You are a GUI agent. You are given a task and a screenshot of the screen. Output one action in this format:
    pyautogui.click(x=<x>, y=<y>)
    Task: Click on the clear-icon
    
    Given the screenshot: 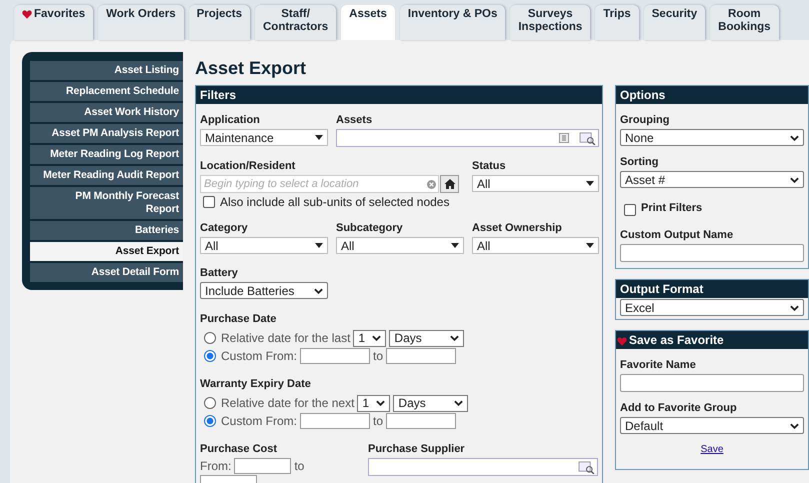 What is the action you would take?
    pyautogui.click(x=431, y=184)
    